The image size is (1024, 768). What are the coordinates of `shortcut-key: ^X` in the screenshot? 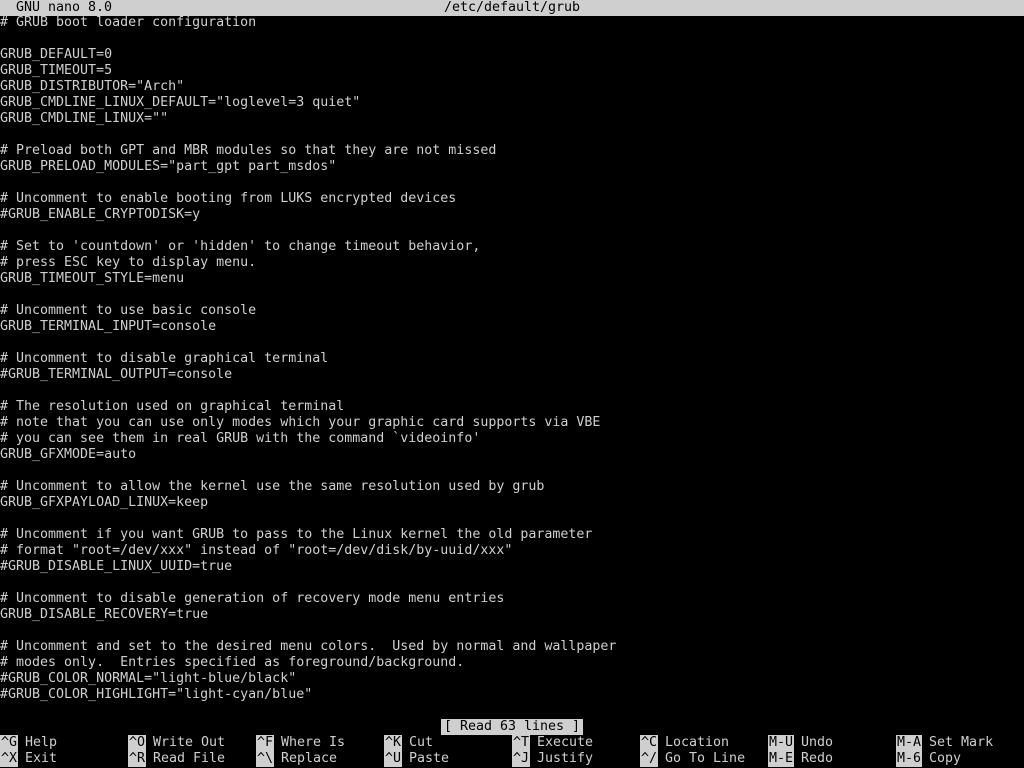 It's located at (9, 759).